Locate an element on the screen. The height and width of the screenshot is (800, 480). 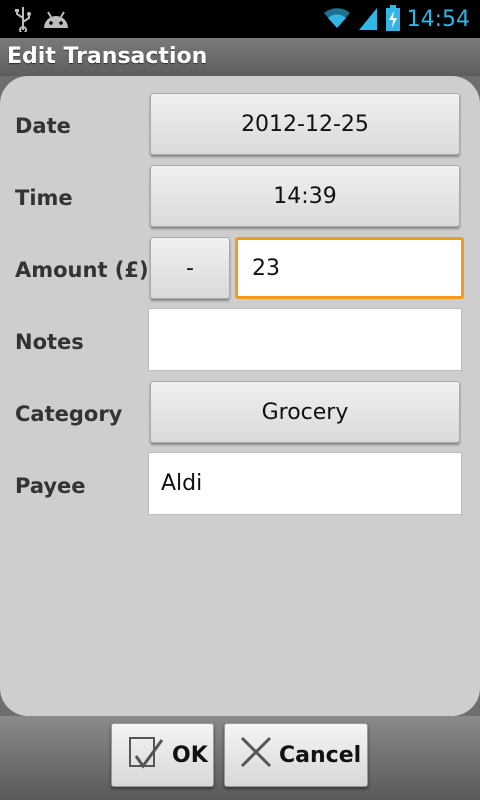
notes-label: Notes is located at coordinates (49, 342).